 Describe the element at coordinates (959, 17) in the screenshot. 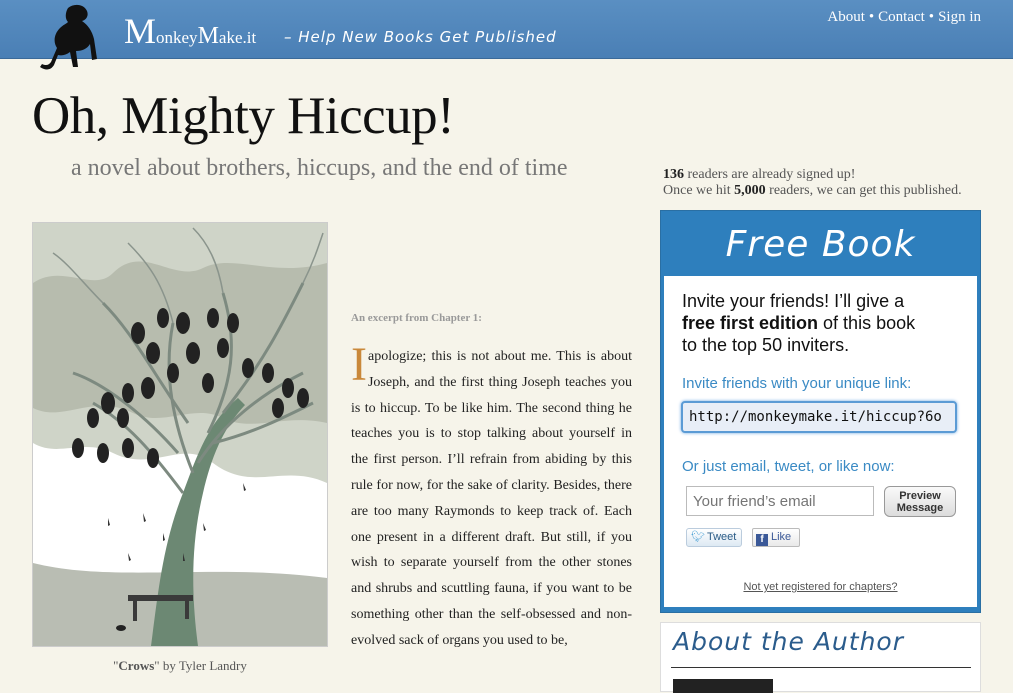

I see `nav-signin-link: Sign in` at that location.